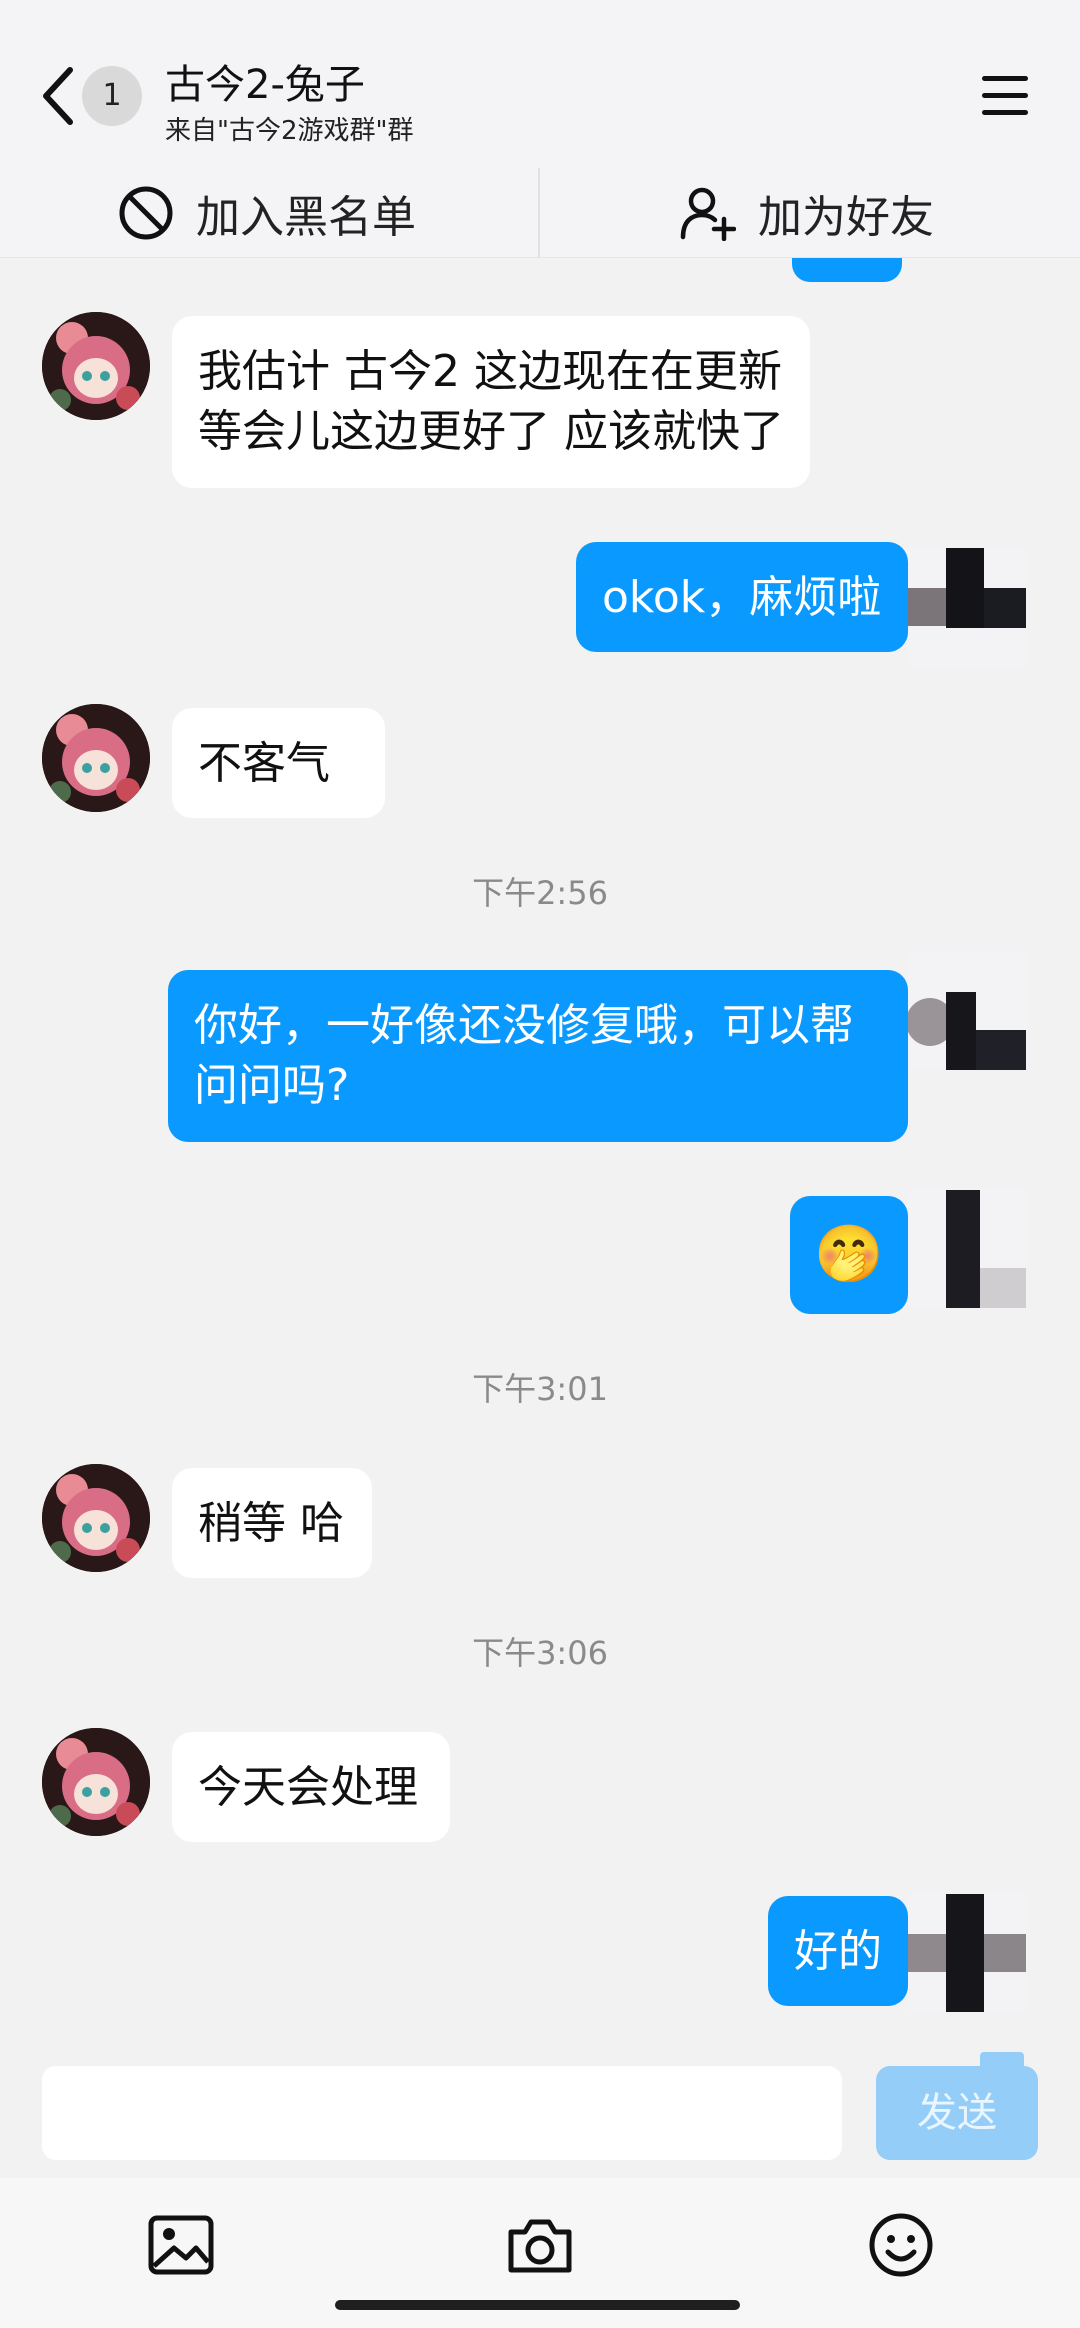 The image size is (1080, 2328). I want to click on message-text-line: 今天会处理, so click(308, 1787).